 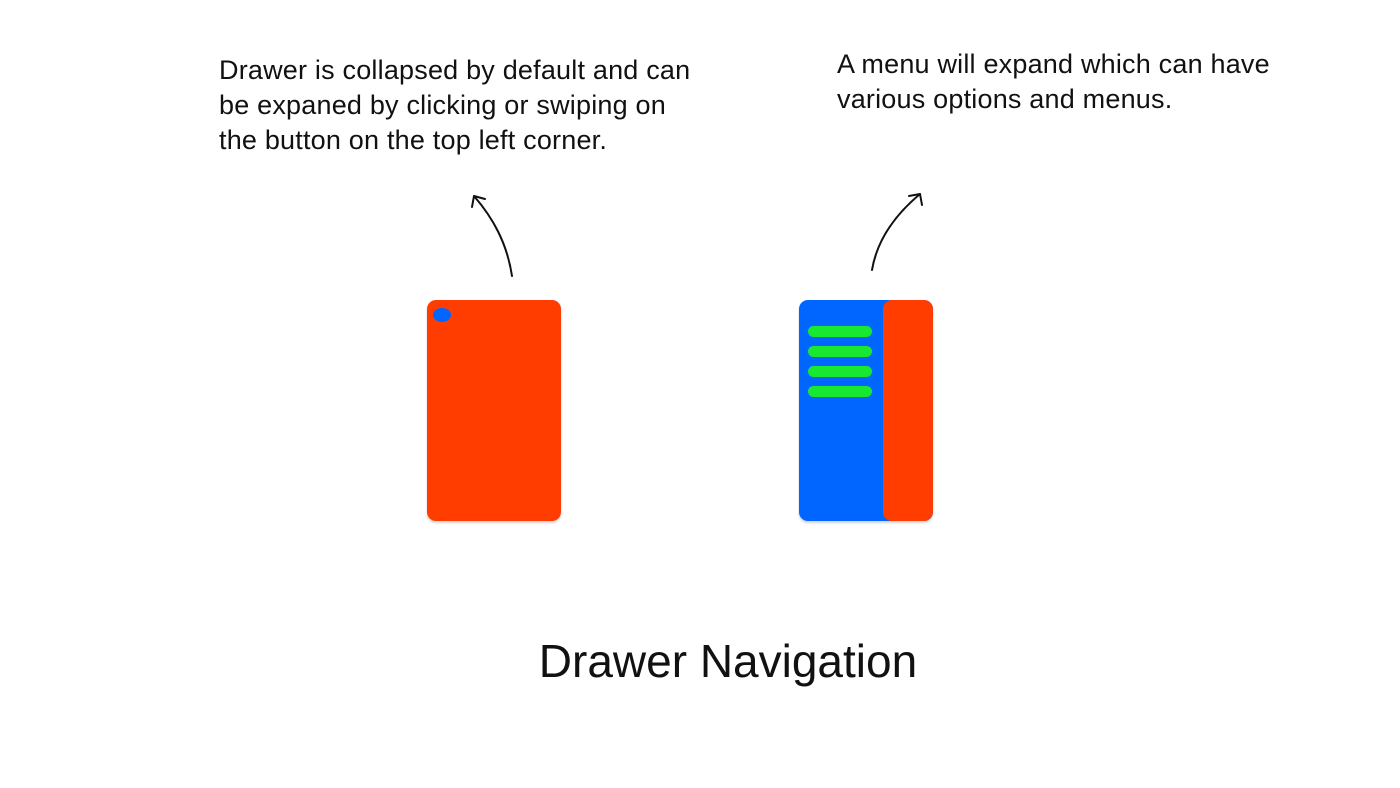 I want to click on expanded-pointer-arrow, so click(x=897, y=232).